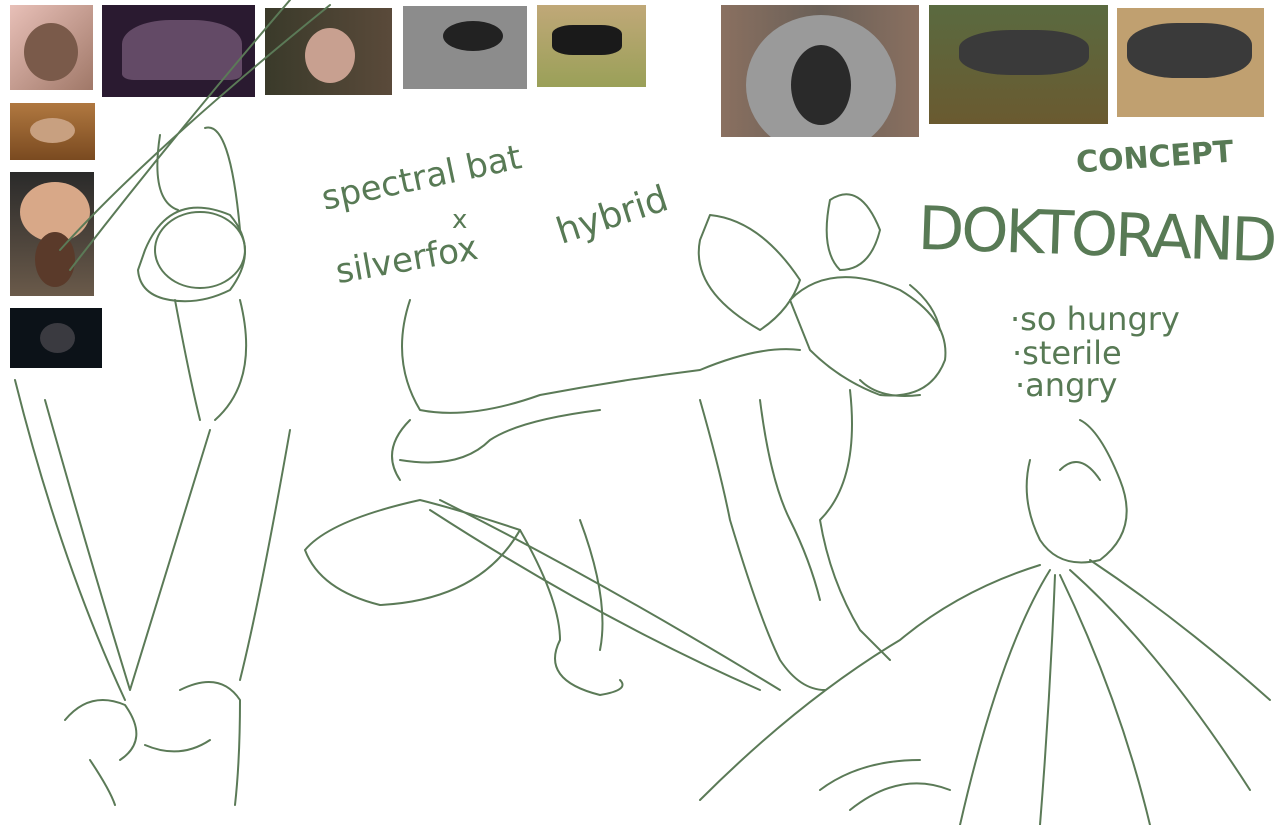 The width and height of the screenshot is (1275, 825). Describe the element at coordinates (1095, 319) in the screenshot. I see `trait-1: ·so hungry` at that location.